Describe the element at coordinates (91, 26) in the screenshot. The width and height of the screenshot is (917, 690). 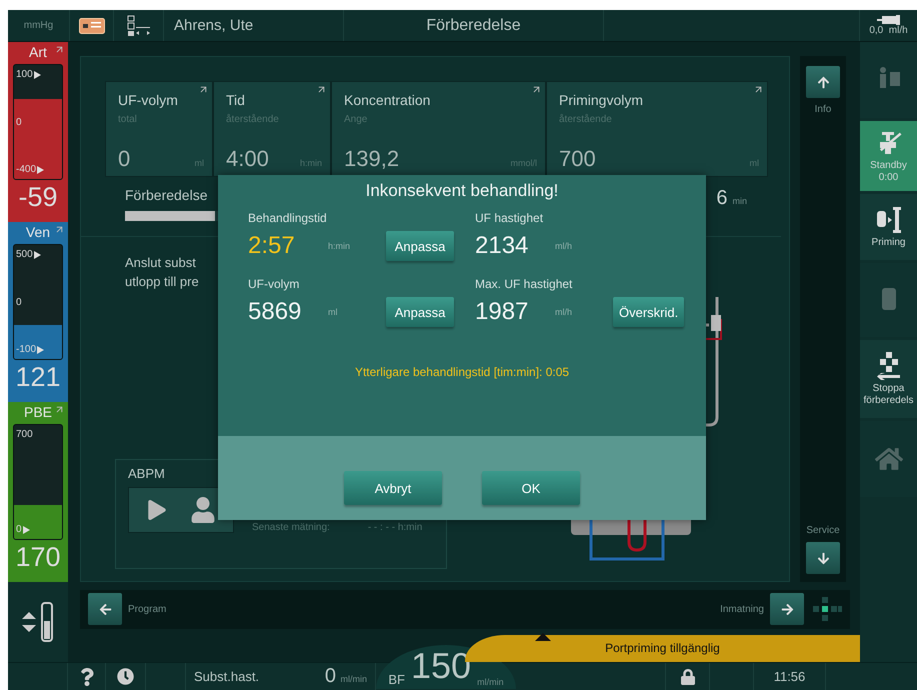
I see `patient-card-icon` at that location.